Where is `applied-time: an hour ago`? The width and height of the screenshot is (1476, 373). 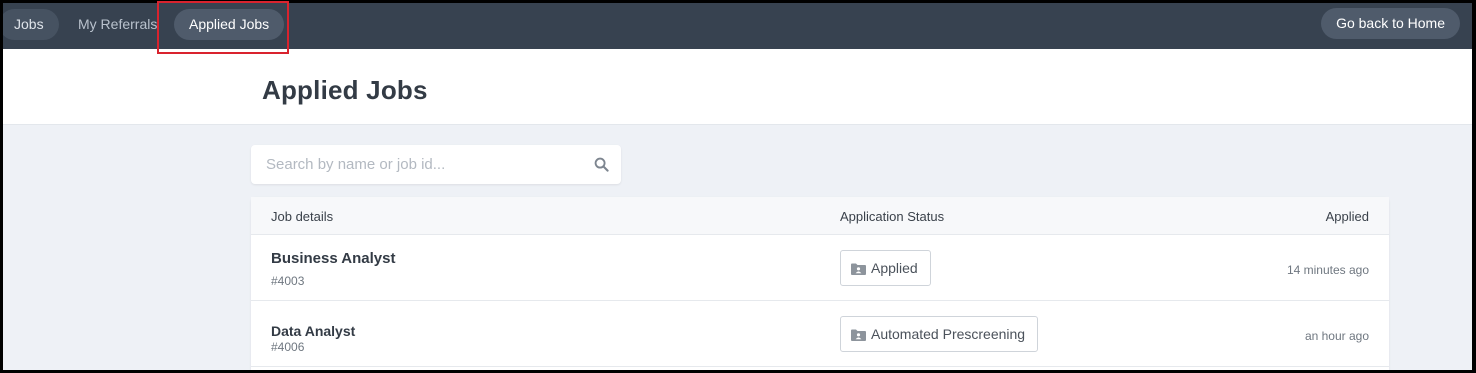 applied-time: an hour ago is located at coordinates (1336, 336).